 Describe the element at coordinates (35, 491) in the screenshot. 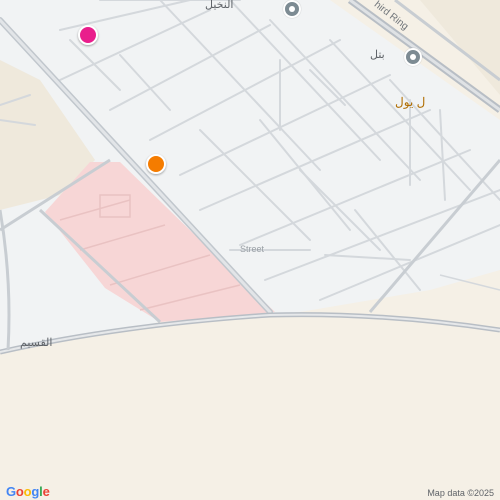

I see `logo-letter: g` at that location.